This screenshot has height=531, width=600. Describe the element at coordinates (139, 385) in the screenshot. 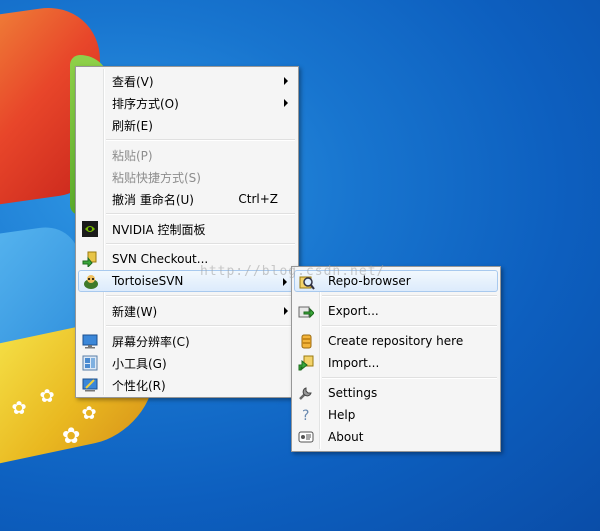

I see `menu-item-label: 个性化(R)` at that location.